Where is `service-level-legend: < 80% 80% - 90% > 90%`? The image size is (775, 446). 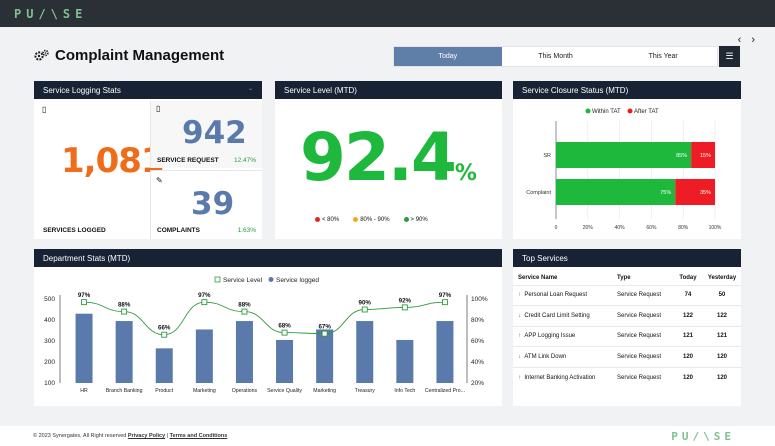
service-level-legend: < 80% 80% - 90% > 90% is located at coordinates (371, 220).